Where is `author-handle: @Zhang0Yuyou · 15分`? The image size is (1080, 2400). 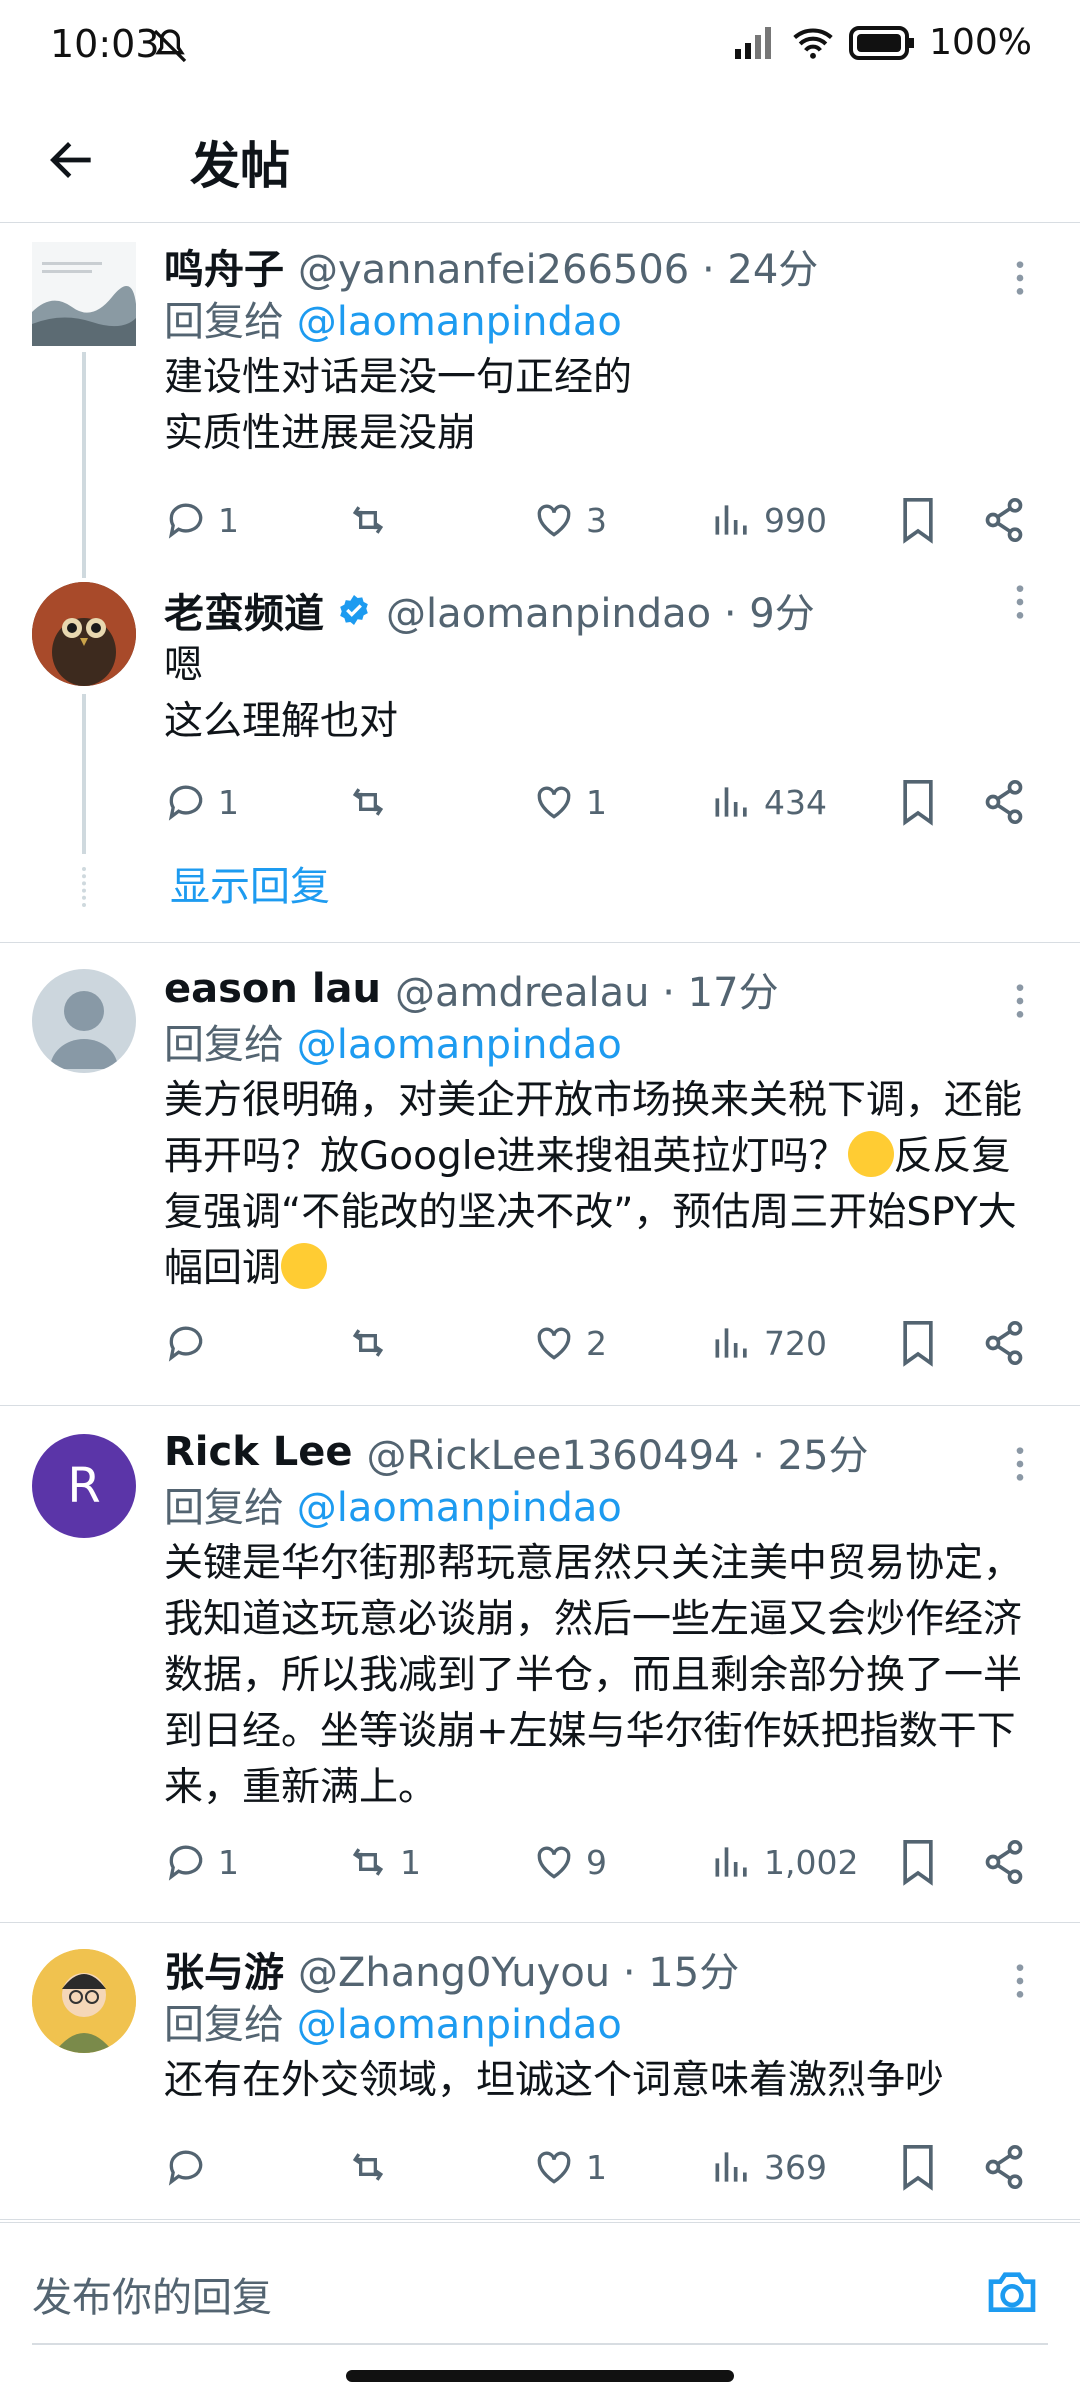 author-handle: @Zhang0Yuyou · 15分 is located at coordinates (519, 1973).